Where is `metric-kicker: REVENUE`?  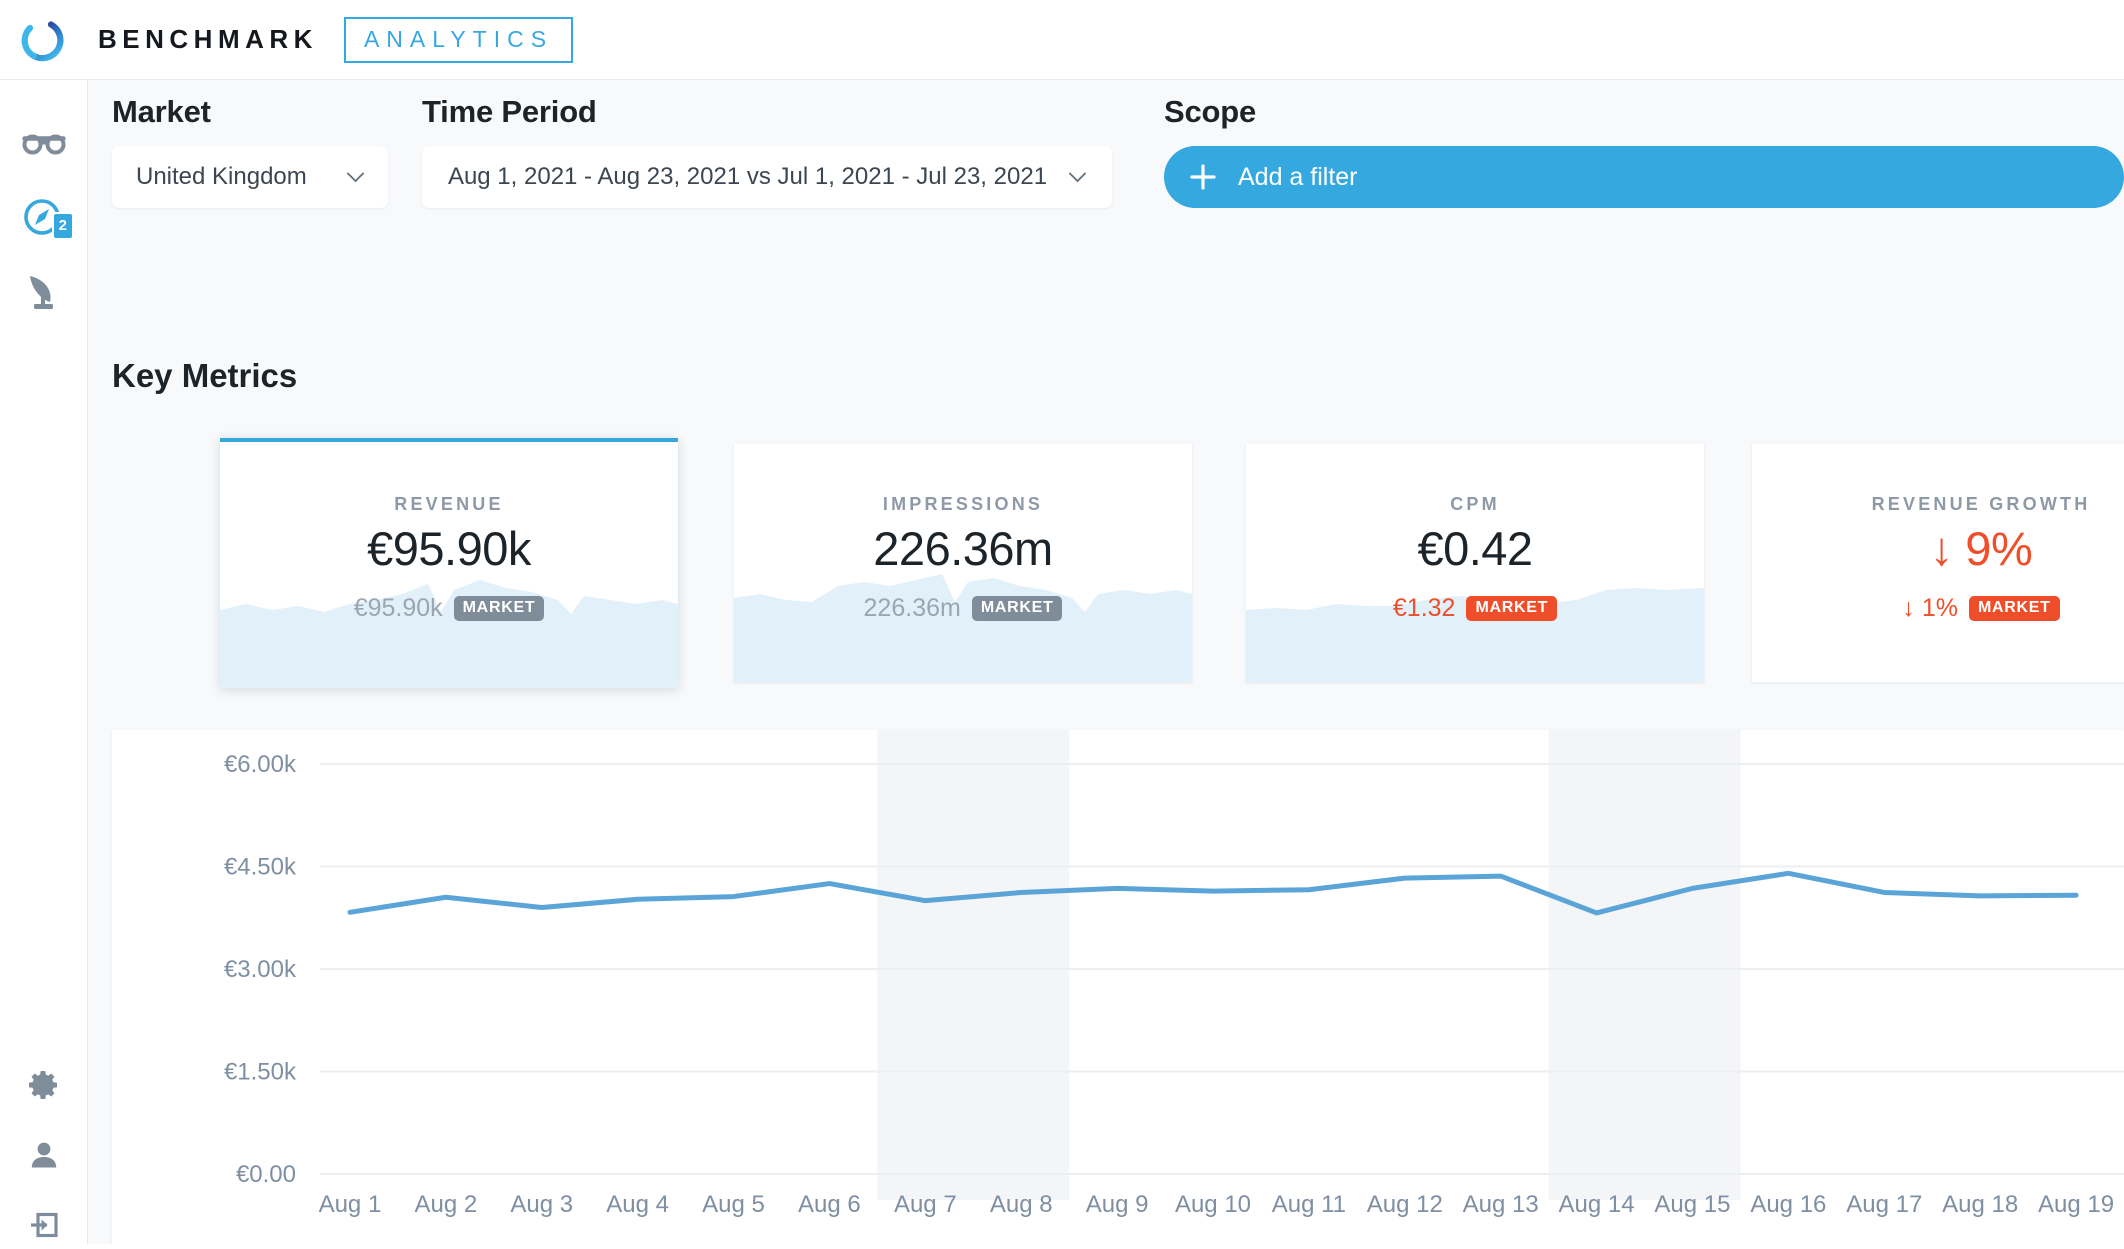
metric-kicker: REVENUE is located at coordinates (449, 504).